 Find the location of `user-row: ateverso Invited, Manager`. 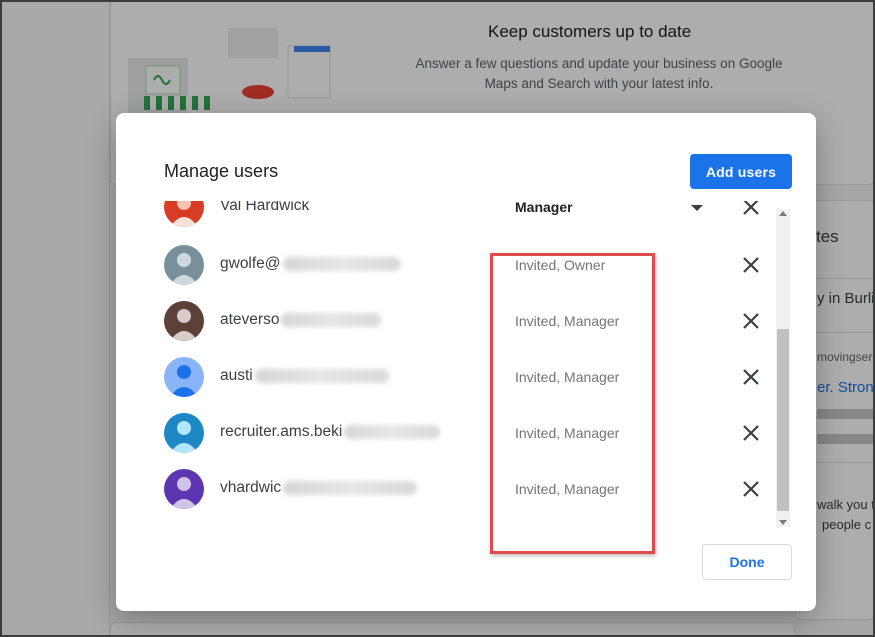

user-row: ateverso Invited, Manager is located at coordinates (444, 321).